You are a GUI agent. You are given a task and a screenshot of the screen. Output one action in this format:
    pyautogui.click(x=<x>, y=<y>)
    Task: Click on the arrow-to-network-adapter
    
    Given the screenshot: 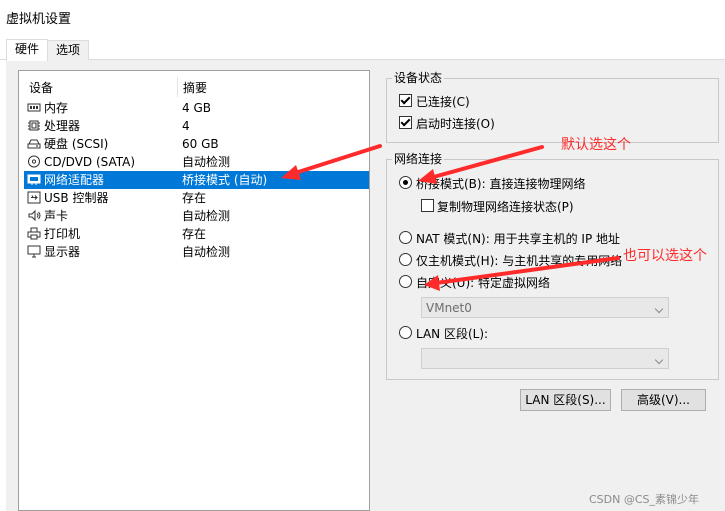 What is the action you would take?
    pyautogui.click(x=336, y=160)
    